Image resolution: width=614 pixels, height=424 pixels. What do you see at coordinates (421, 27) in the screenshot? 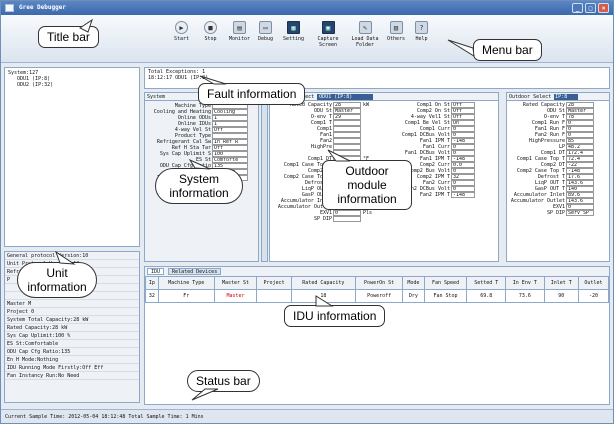
I see `help-icon: ?` at bounding box center [421, 27].